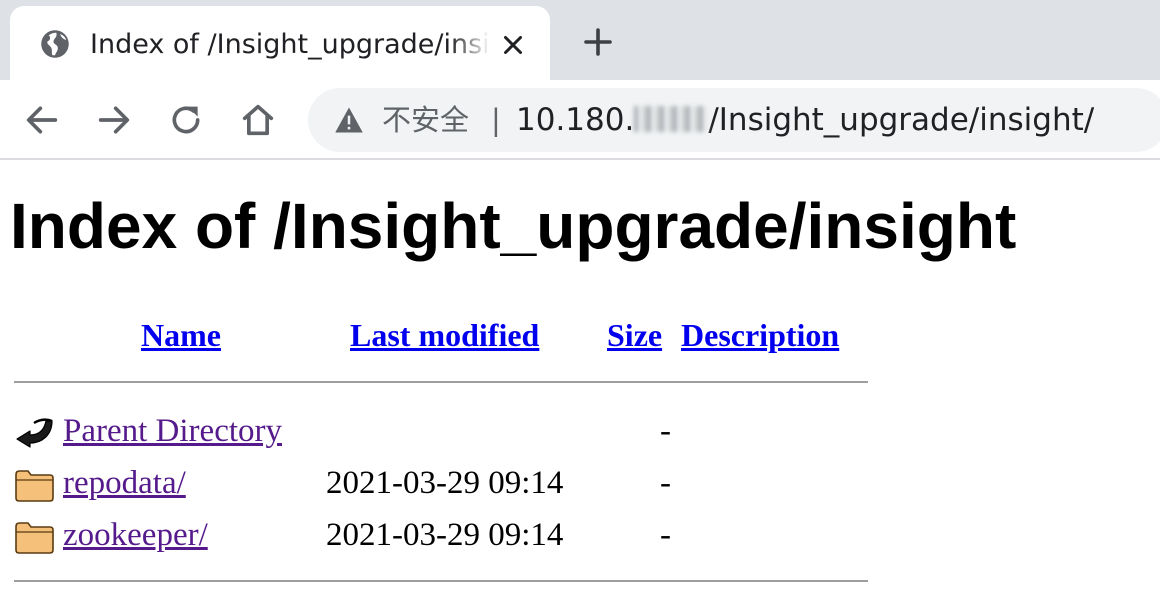 The width and height of the screenshot is (1160, 591). Describe the element at coordinates (186, 120) in the screenshot. I see `reload-icon` at that location.